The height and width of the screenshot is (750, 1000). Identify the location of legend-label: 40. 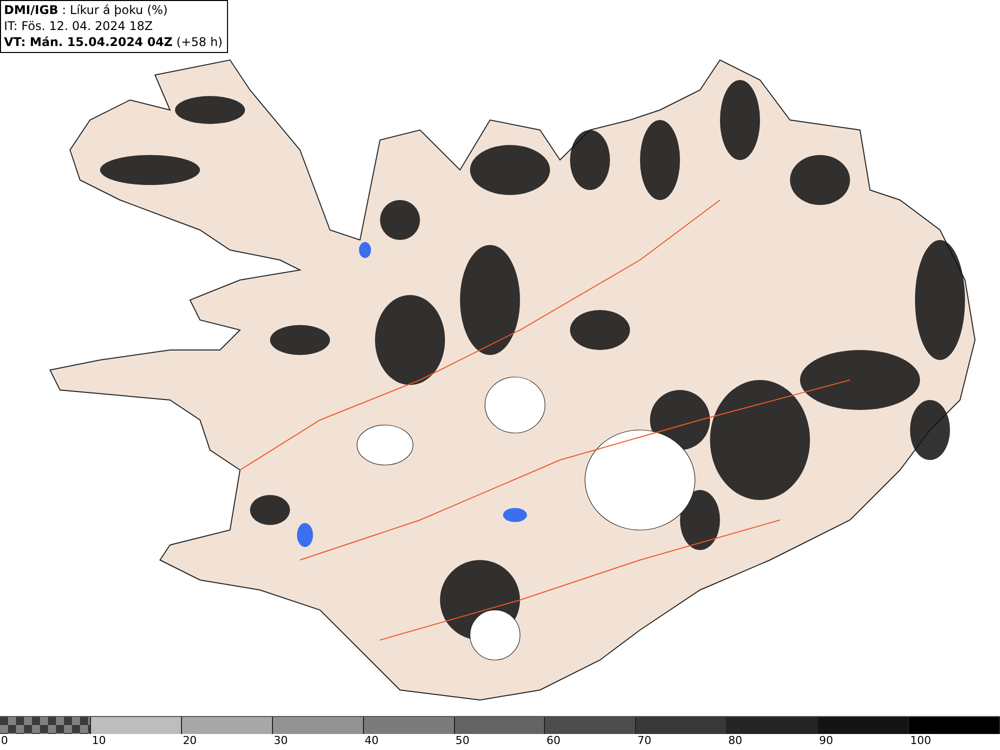
(371, 741).